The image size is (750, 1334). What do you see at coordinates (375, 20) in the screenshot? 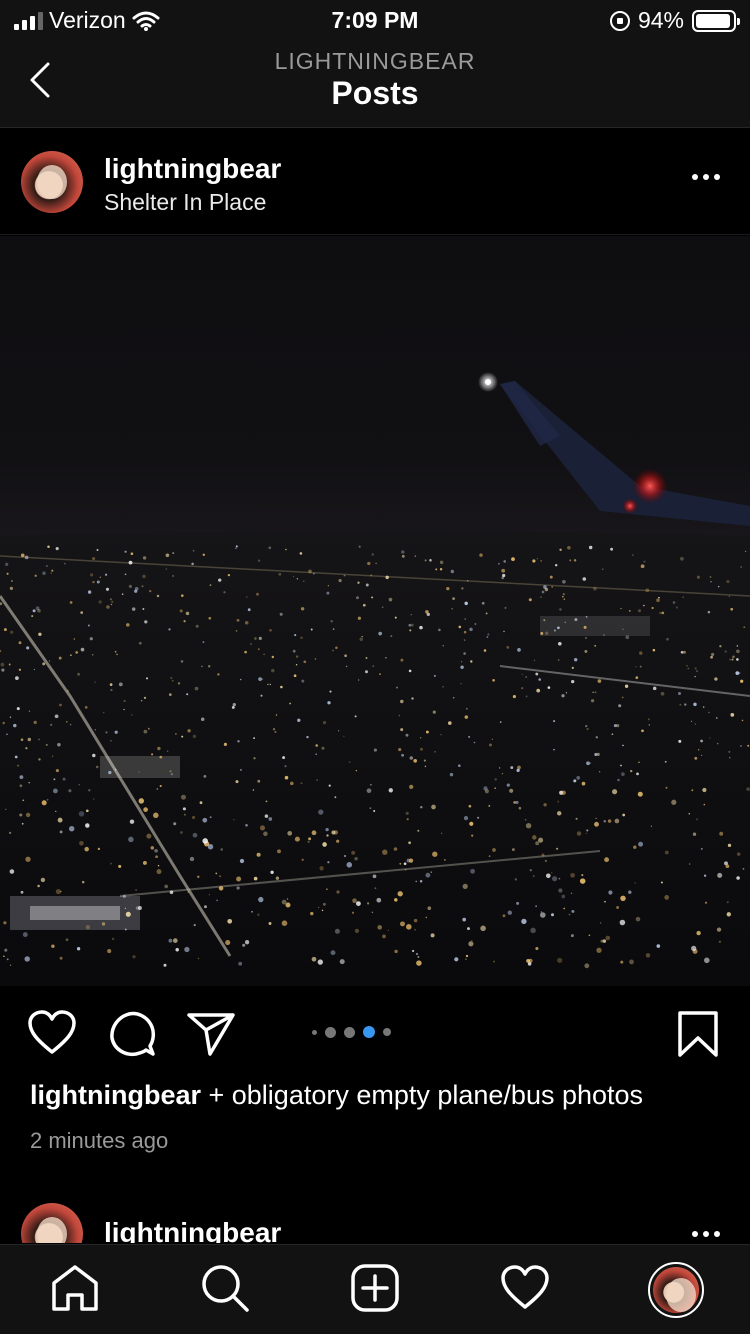
I see `status-bar: Verizon 7:09 PM 94%` at bounding box center [375, 20].